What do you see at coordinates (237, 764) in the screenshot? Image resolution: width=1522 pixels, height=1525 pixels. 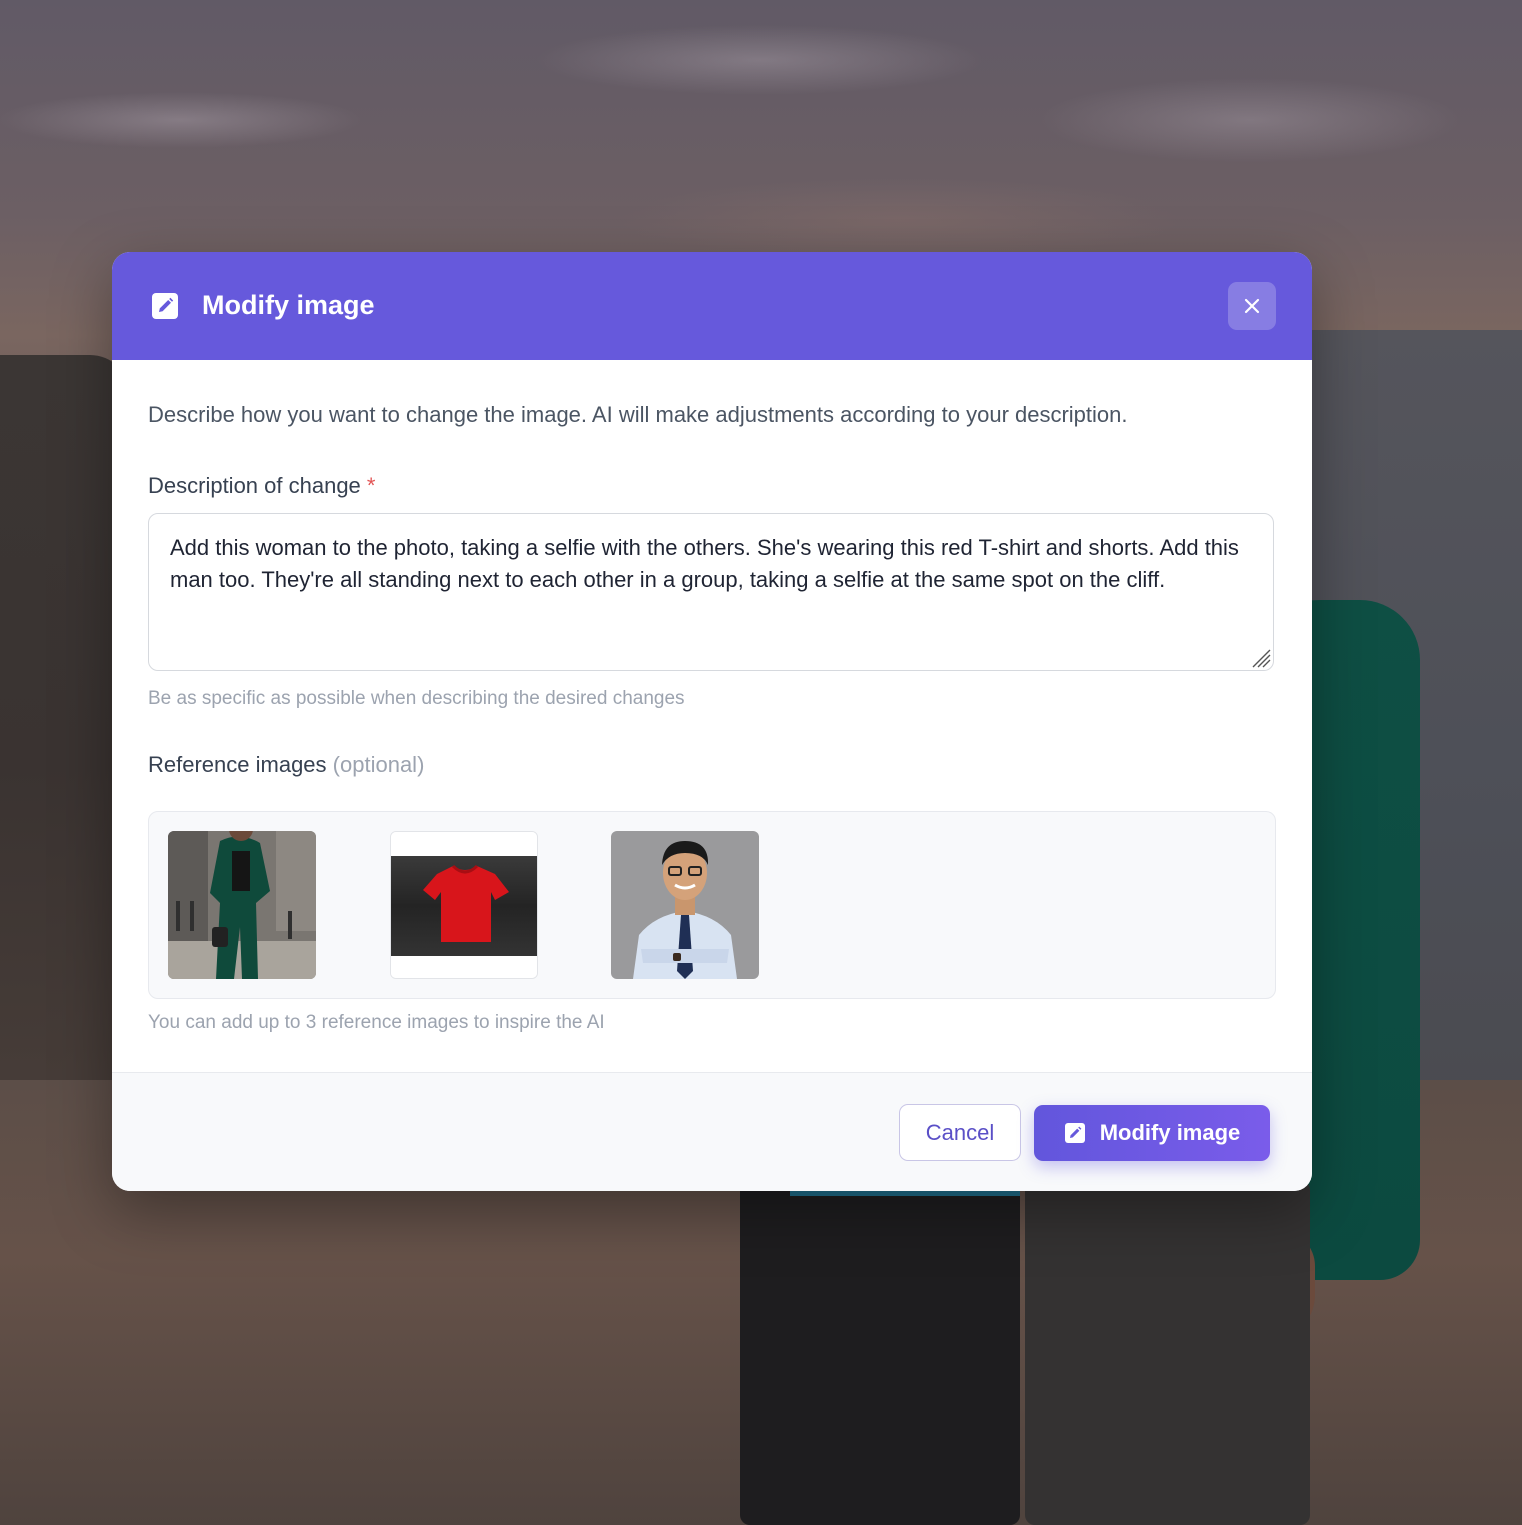 I see `reference-label-text: Reference images` at bounding box center [237, 764].